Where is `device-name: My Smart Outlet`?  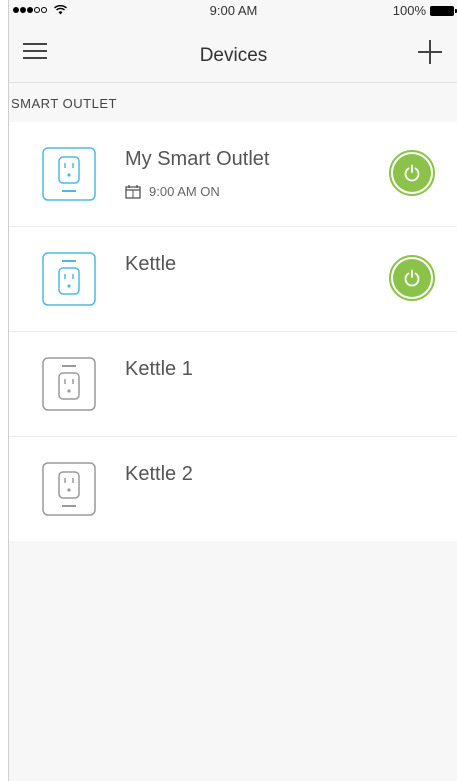
device-name: My Smart Outlet is located at coordinates (197, 159).